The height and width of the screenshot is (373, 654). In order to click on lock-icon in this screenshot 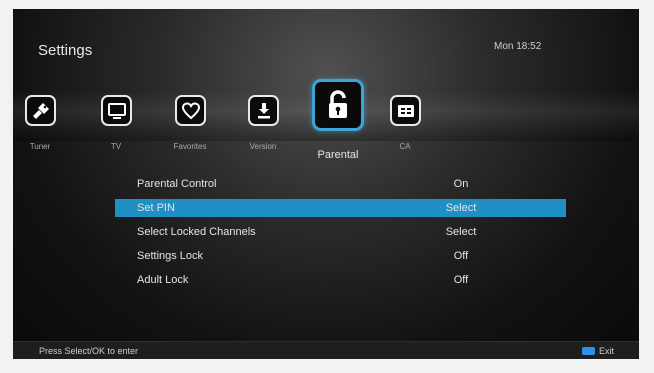, I will do `click(338, 105)`.